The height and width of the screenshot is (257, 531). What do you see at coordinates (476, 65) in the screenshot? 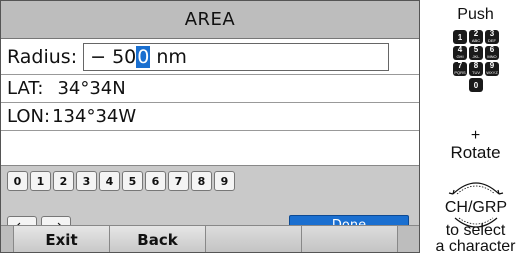
I see `keypad-icon-digit: 8` at bounding box center [476, 65].